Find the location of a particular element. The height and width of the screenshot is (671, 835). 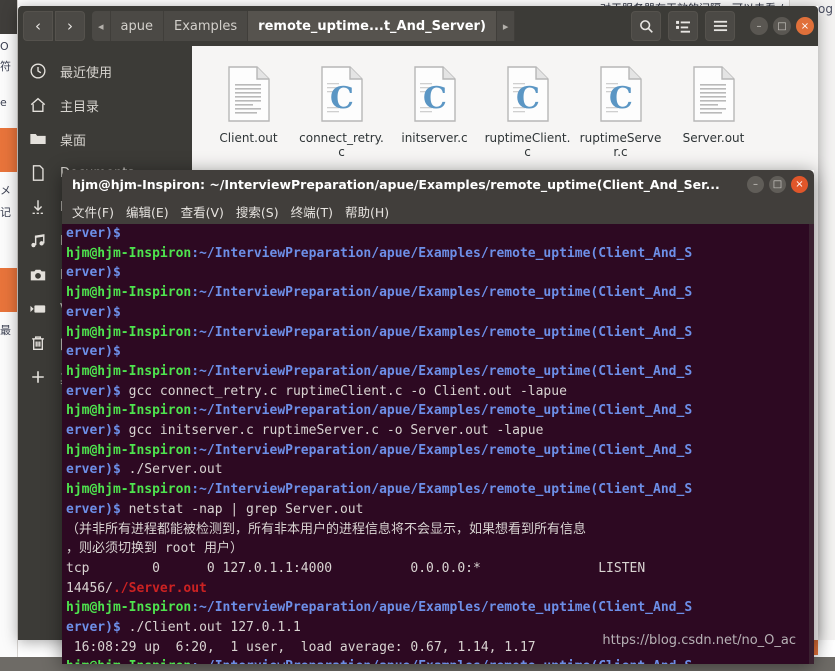

sidebar-item-home: 主目录 is located at coordinates (105, 105).